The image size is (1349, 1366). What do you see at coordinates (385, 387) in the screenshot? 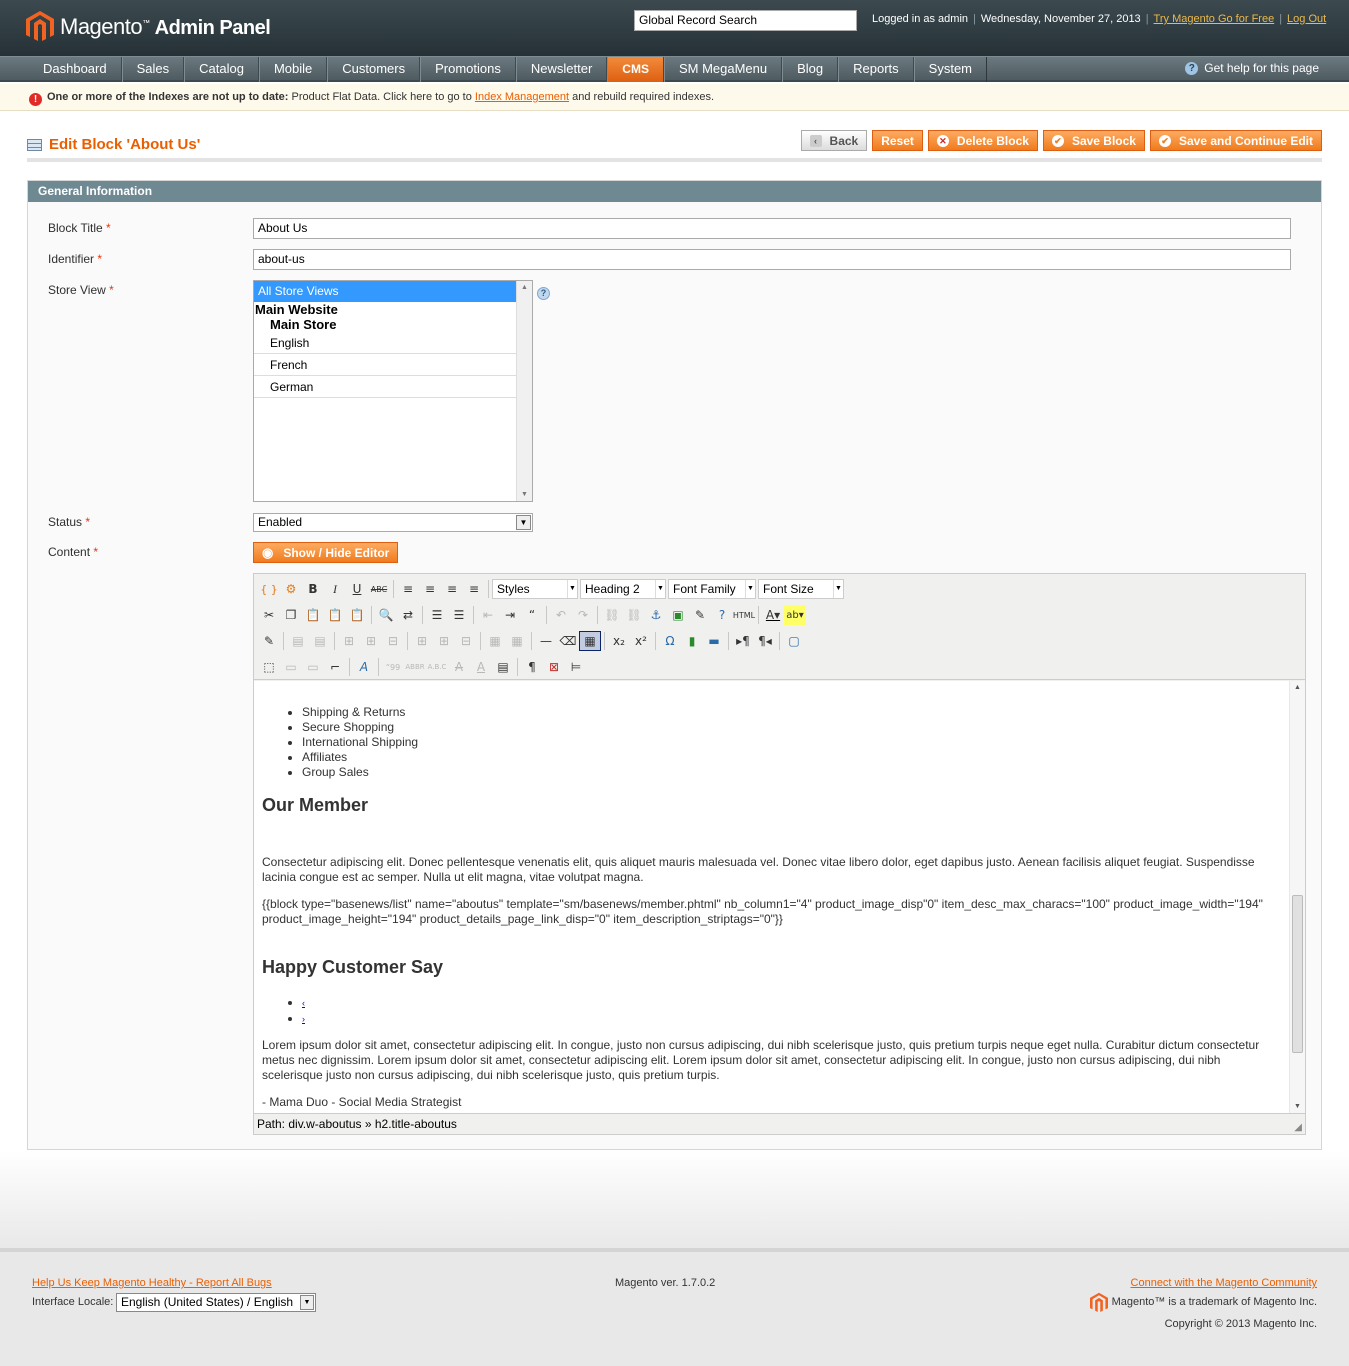
I see `store-option-german: German` at bounding box center [385, 387].